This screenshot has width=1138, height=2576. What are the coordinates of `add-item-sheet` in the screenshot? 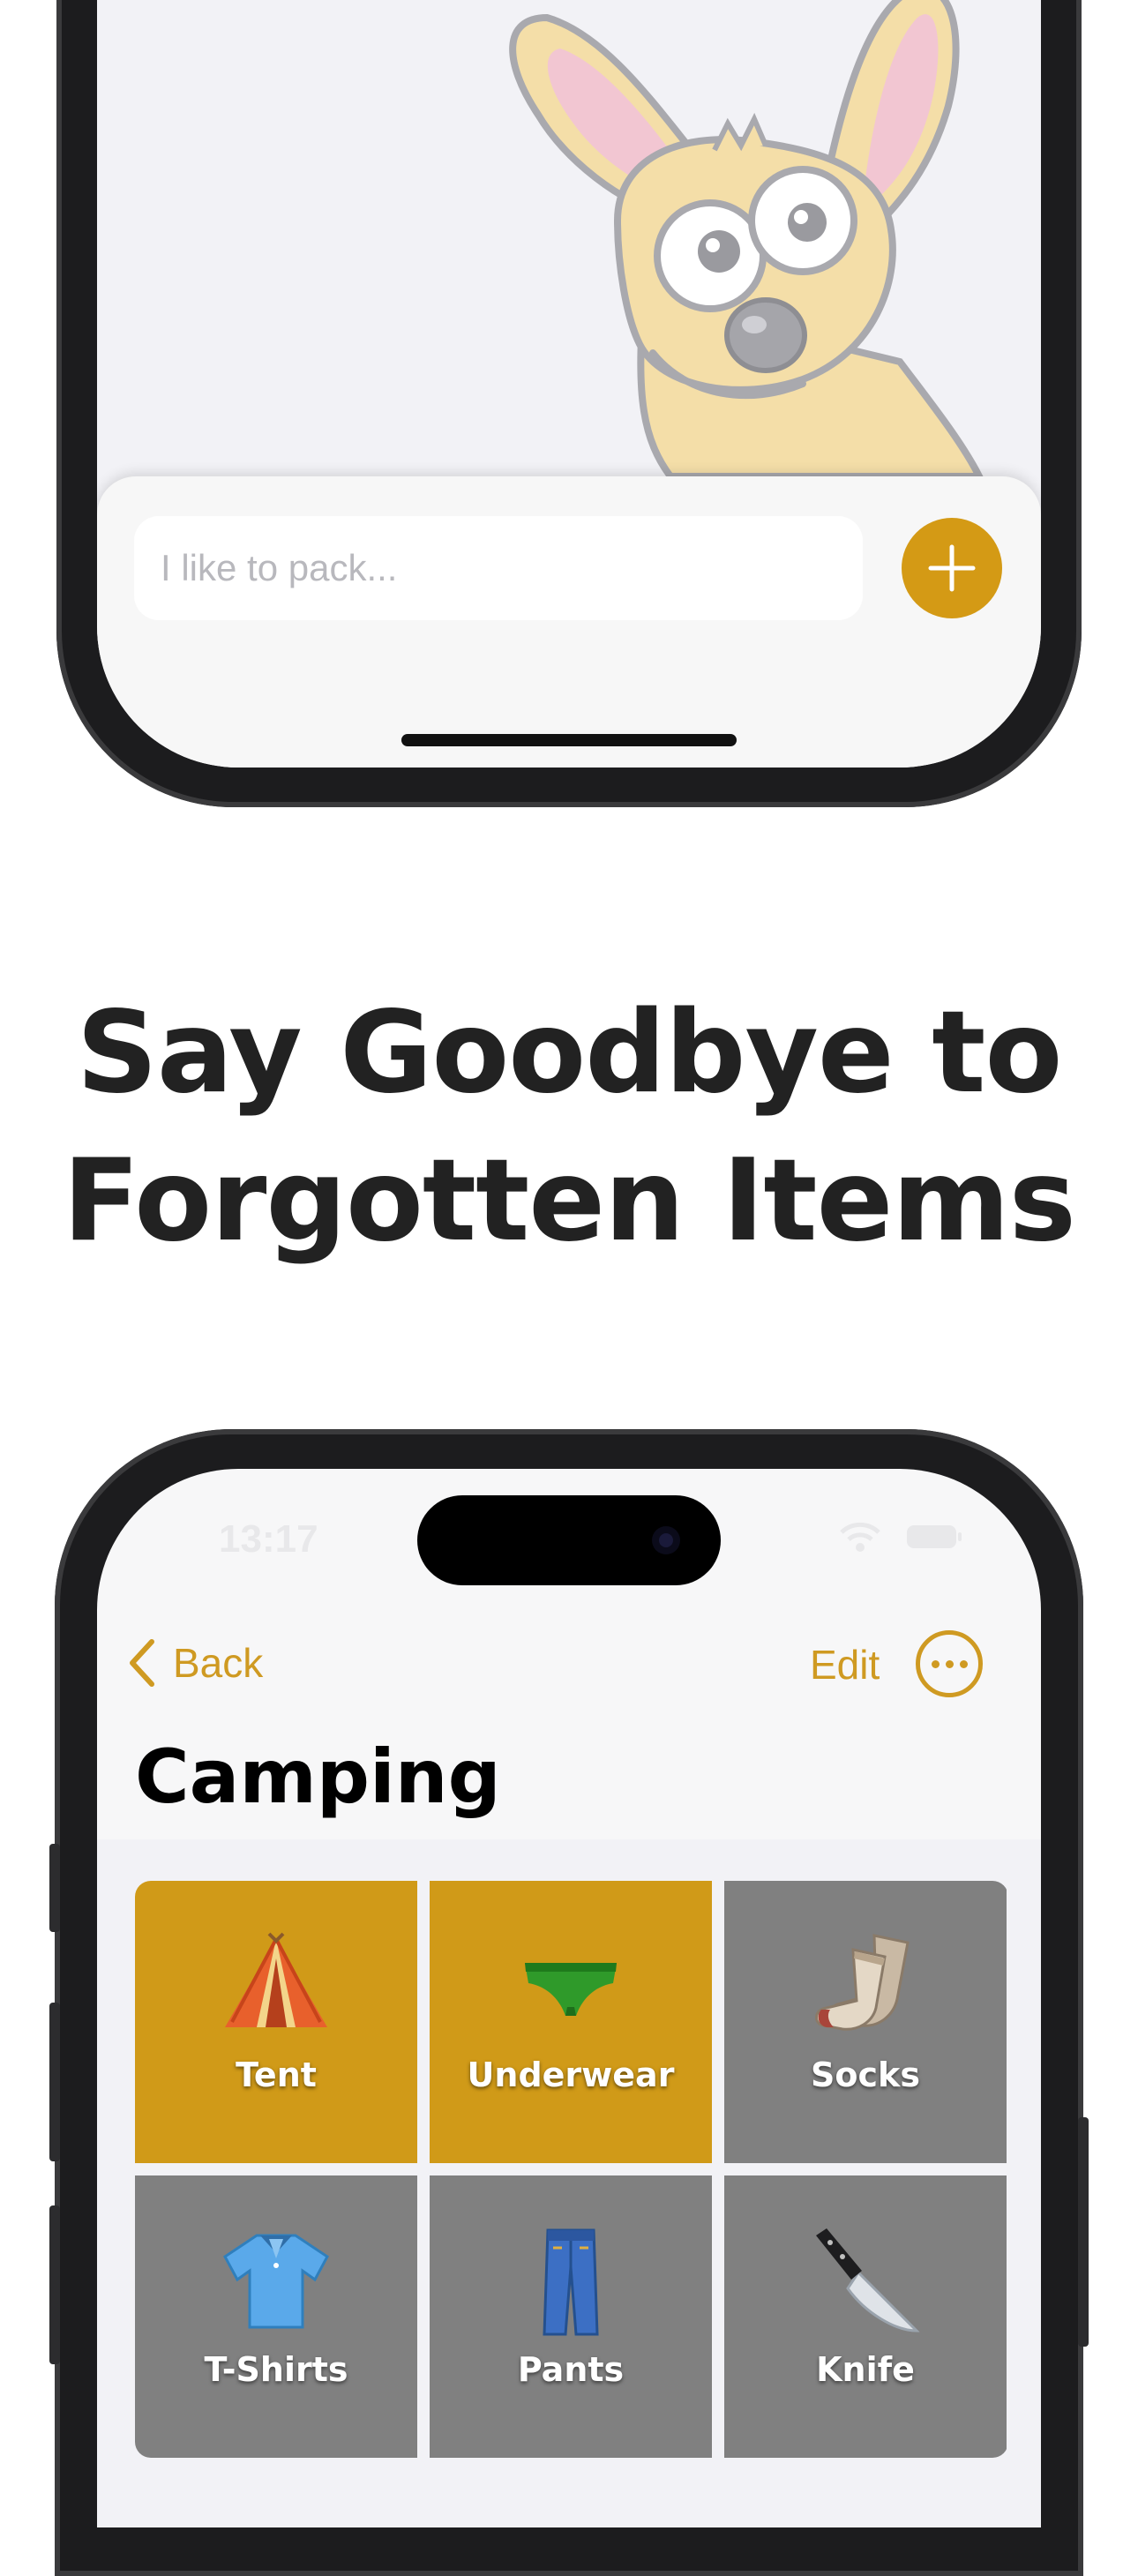 It's located at (569, 622).